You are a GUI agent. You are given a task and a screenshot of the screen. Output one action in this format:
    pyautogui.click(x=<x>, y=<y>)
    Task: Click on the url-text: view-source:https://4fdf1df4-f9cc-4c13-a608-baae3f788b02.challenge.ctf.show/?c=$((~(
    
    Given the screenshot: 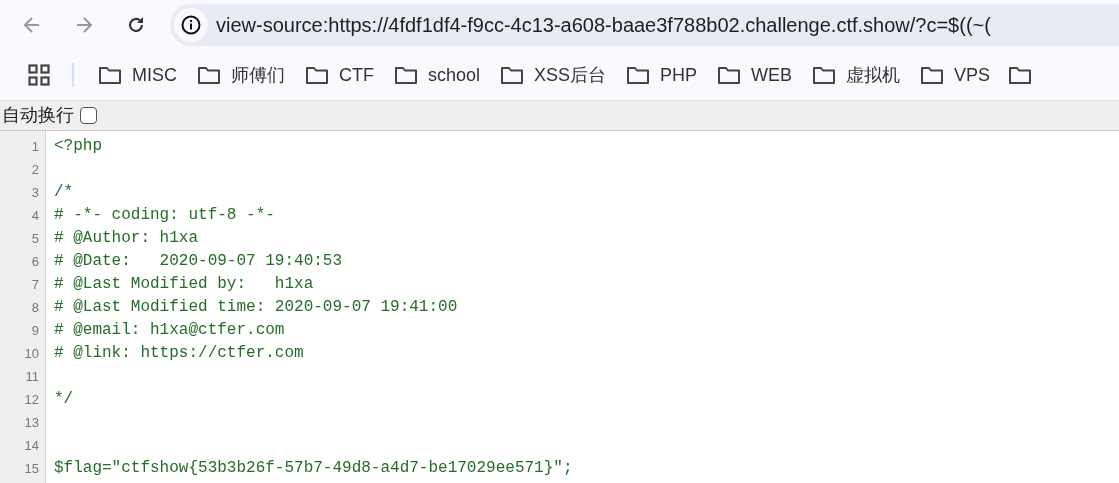 What is the action you would take?
    pyautogui.click(x=603, y=25)
    